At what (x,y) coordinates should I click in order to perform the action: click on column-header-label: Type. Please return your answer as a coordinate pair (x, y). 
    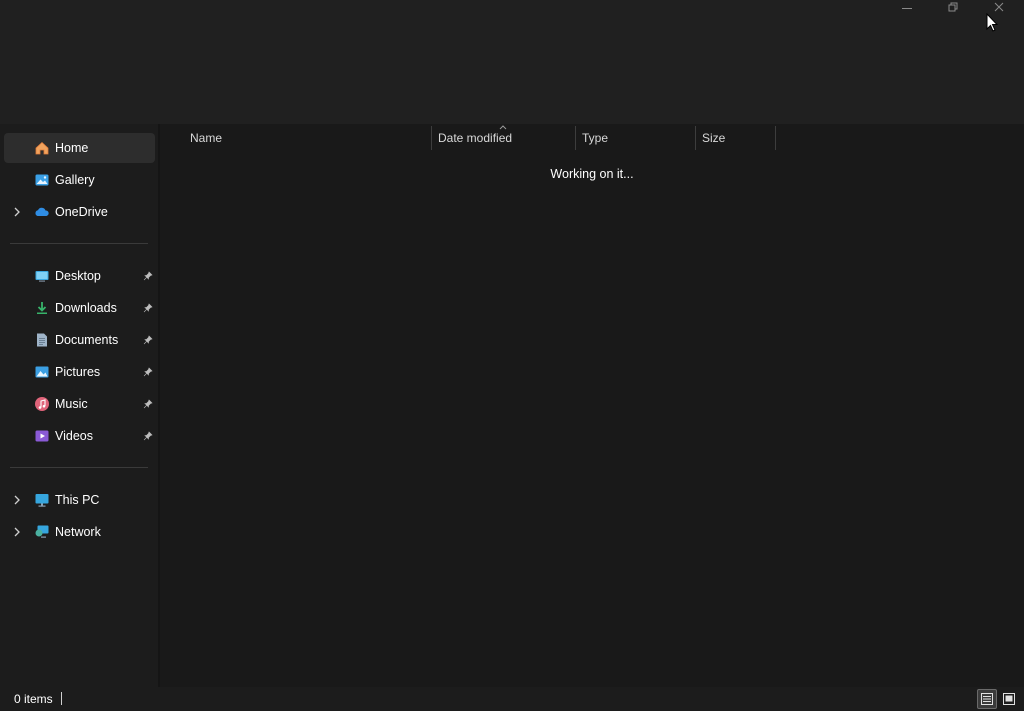
    Looking at the image, I should click on (595, 138).